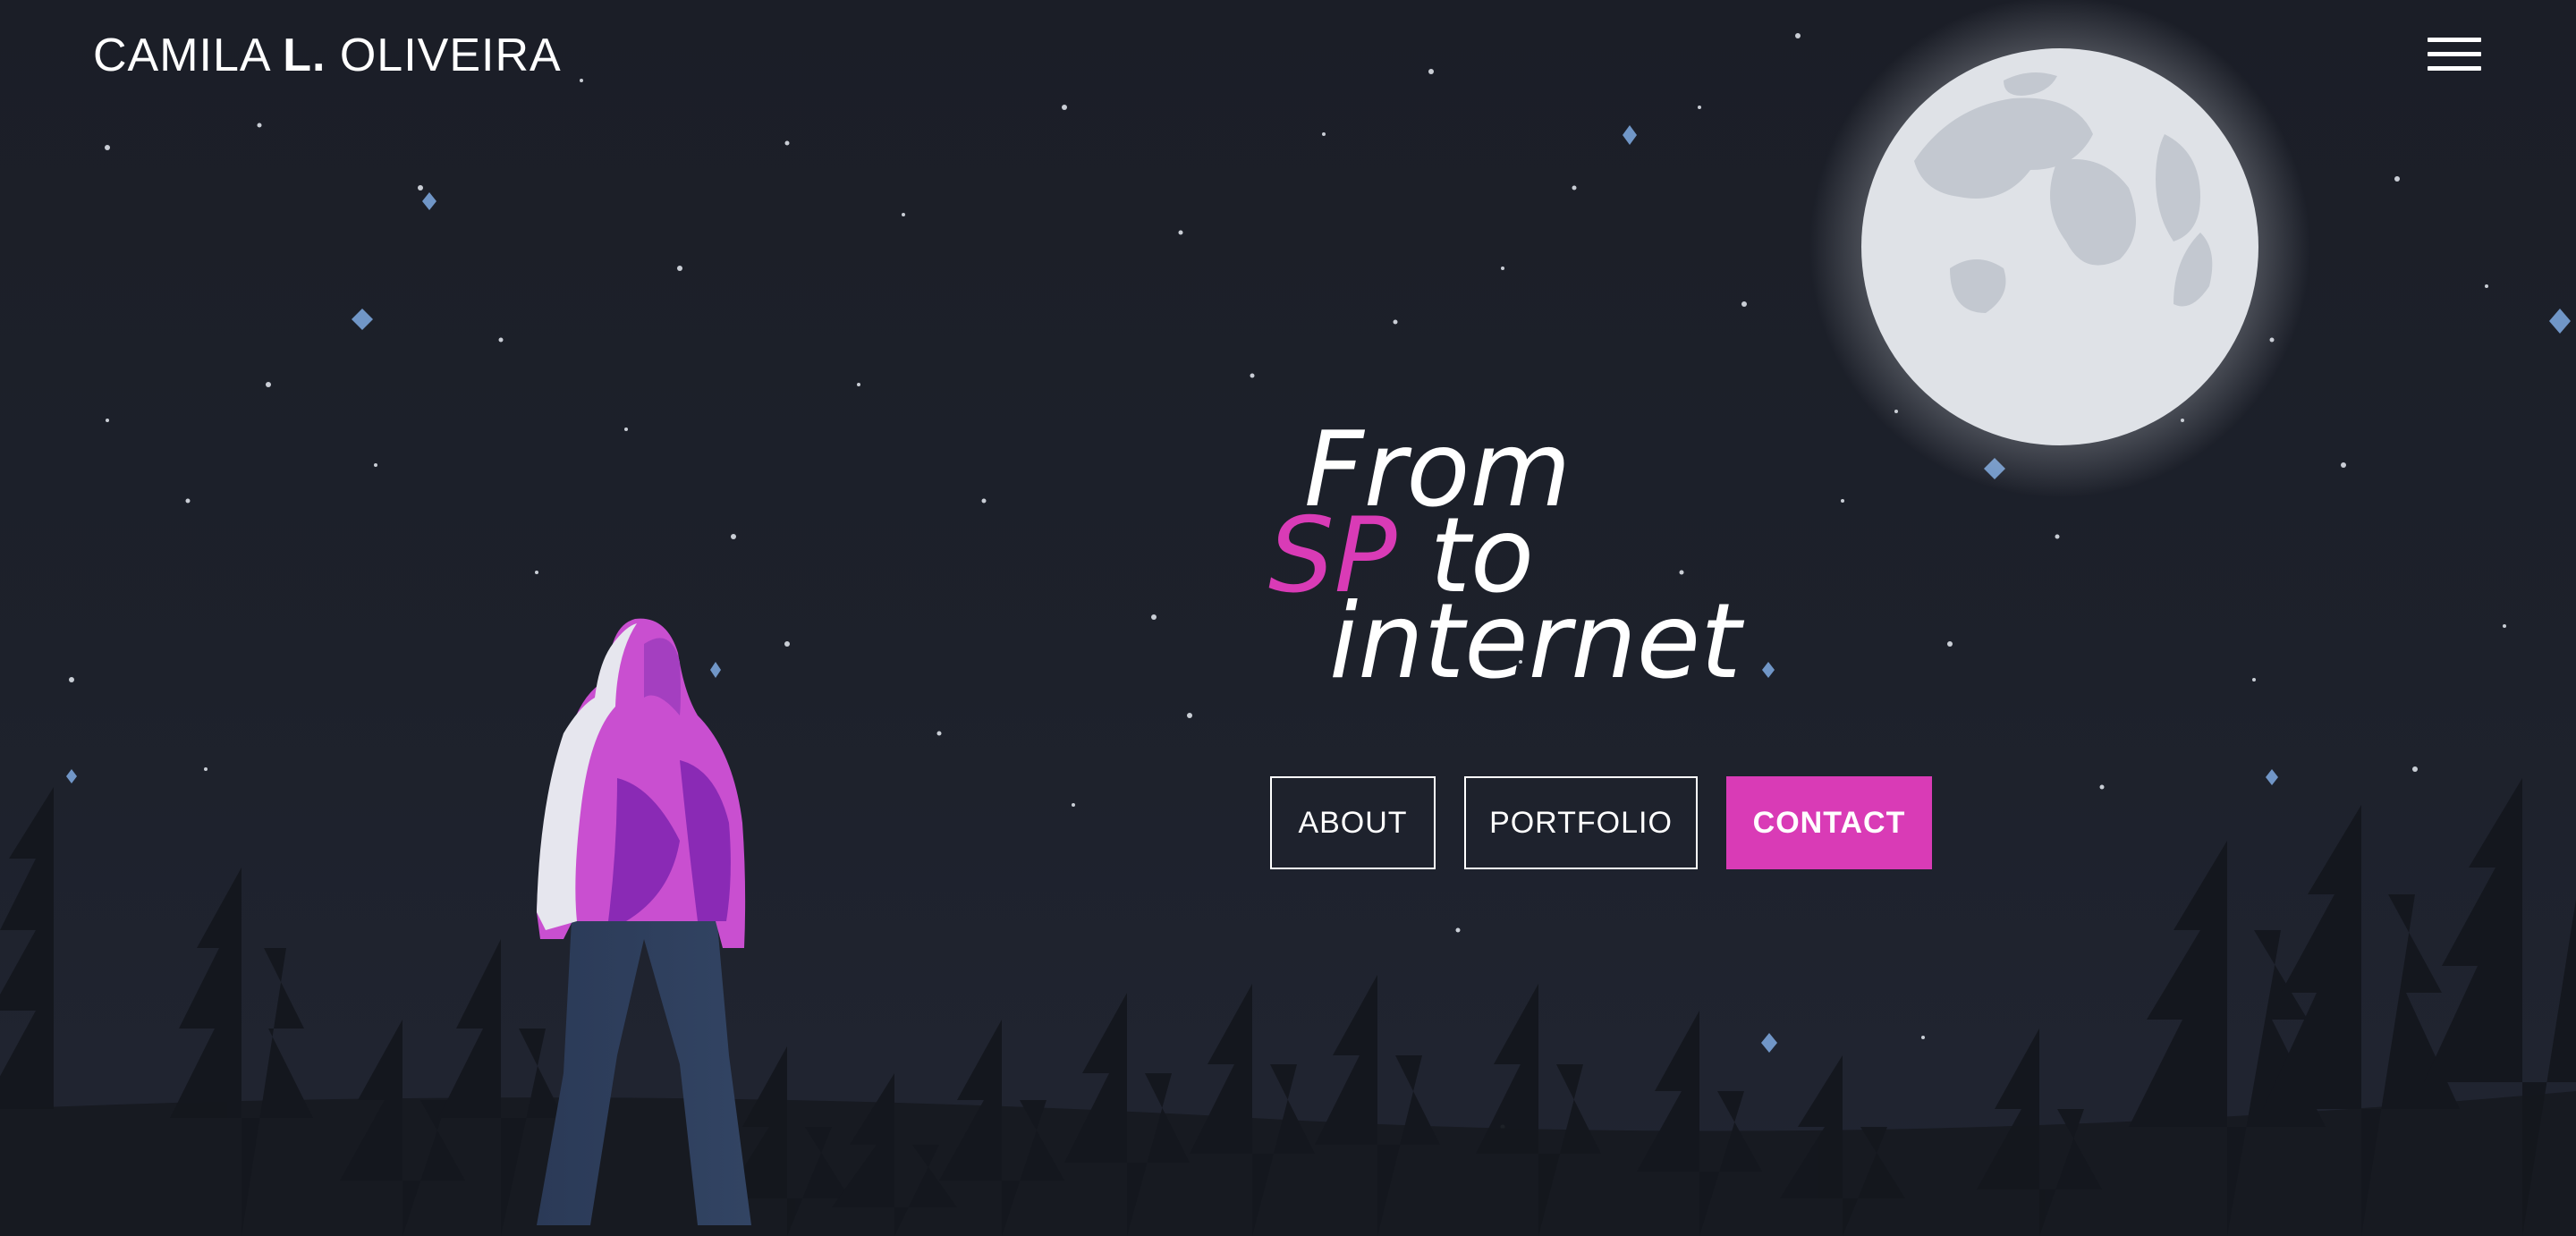  I want to click on contact-button: CONTACT, so click(1829, 822).